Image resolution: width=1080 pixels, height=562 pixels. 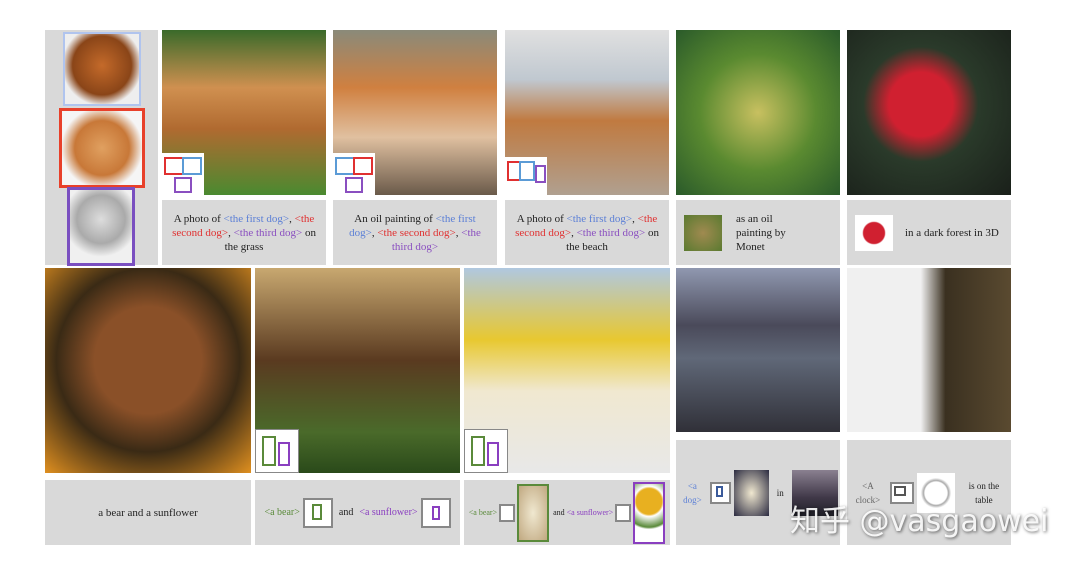 I want to click on polar-bear-sunflower-image, so click(x=567, y=370).